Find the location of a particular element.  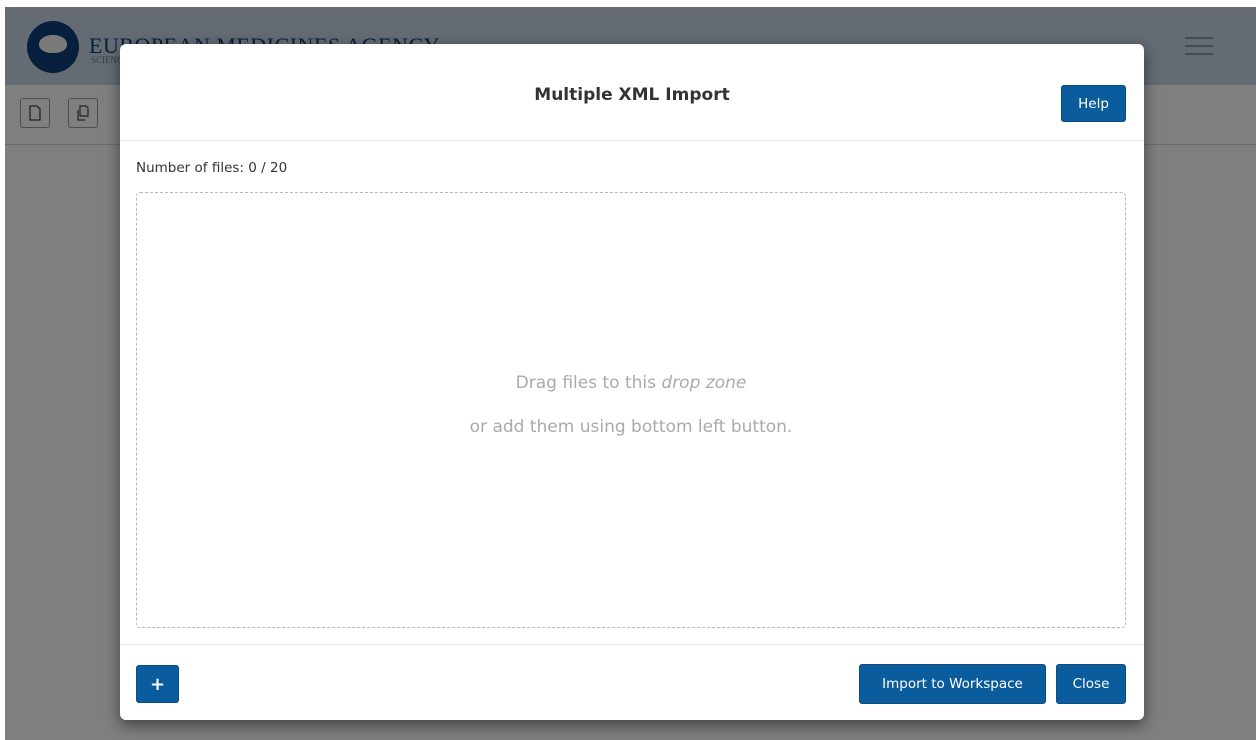

file-count-label: Number of files: 0 / 20 is located at coordinates (212, 168).